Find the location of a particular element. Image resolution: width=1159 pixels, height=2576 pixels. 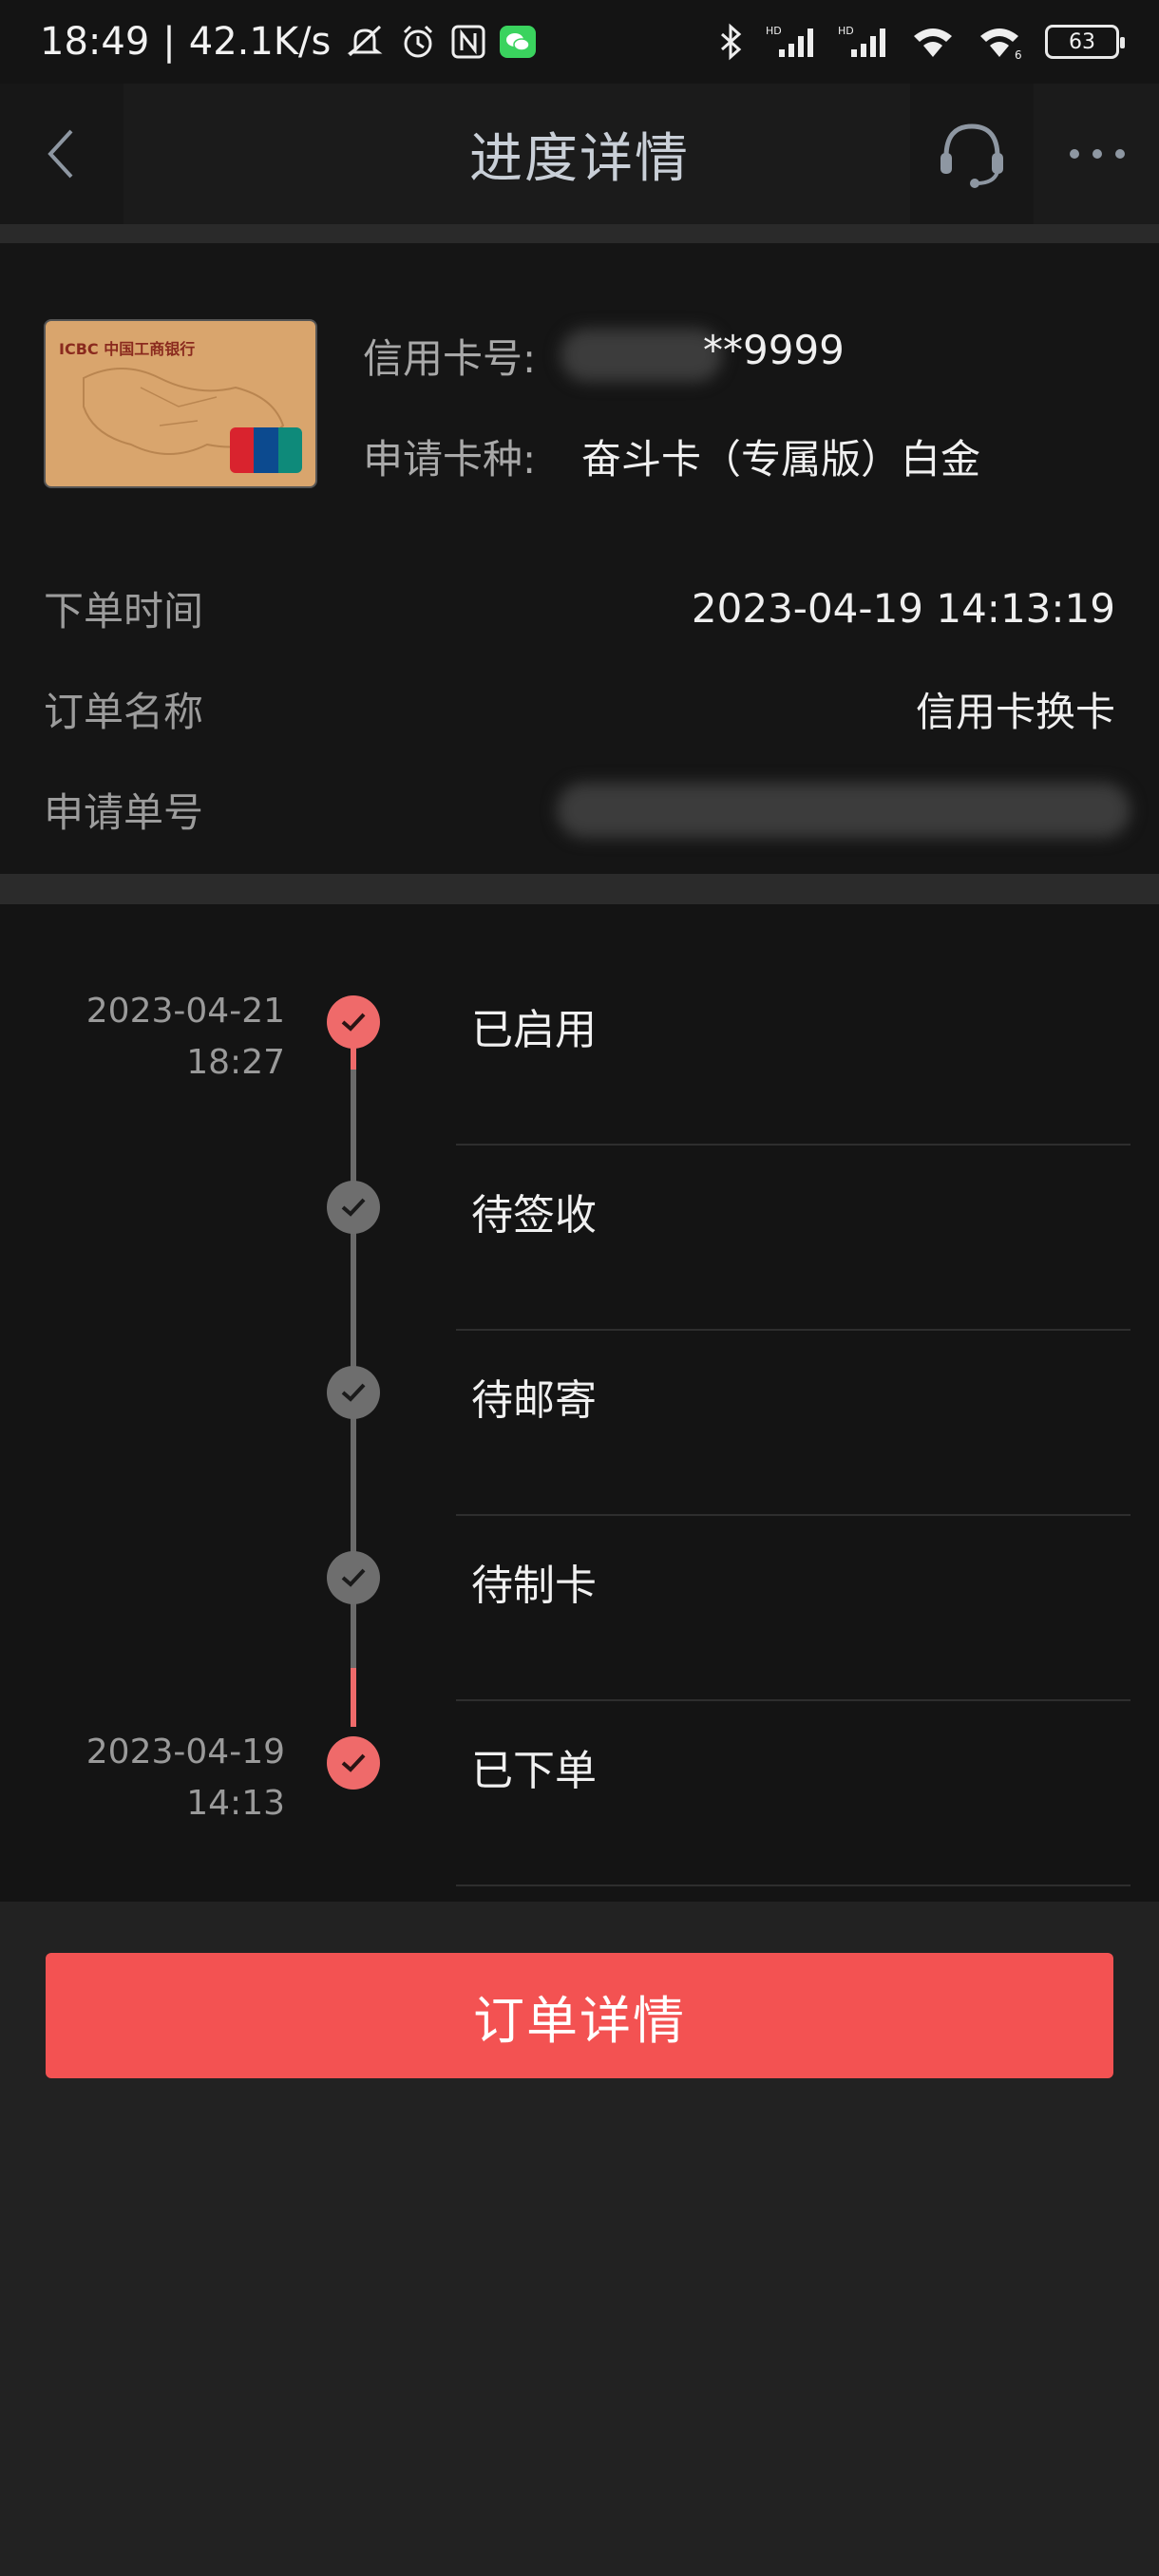

chevron-left-icon is located at coordinates (60, 154).